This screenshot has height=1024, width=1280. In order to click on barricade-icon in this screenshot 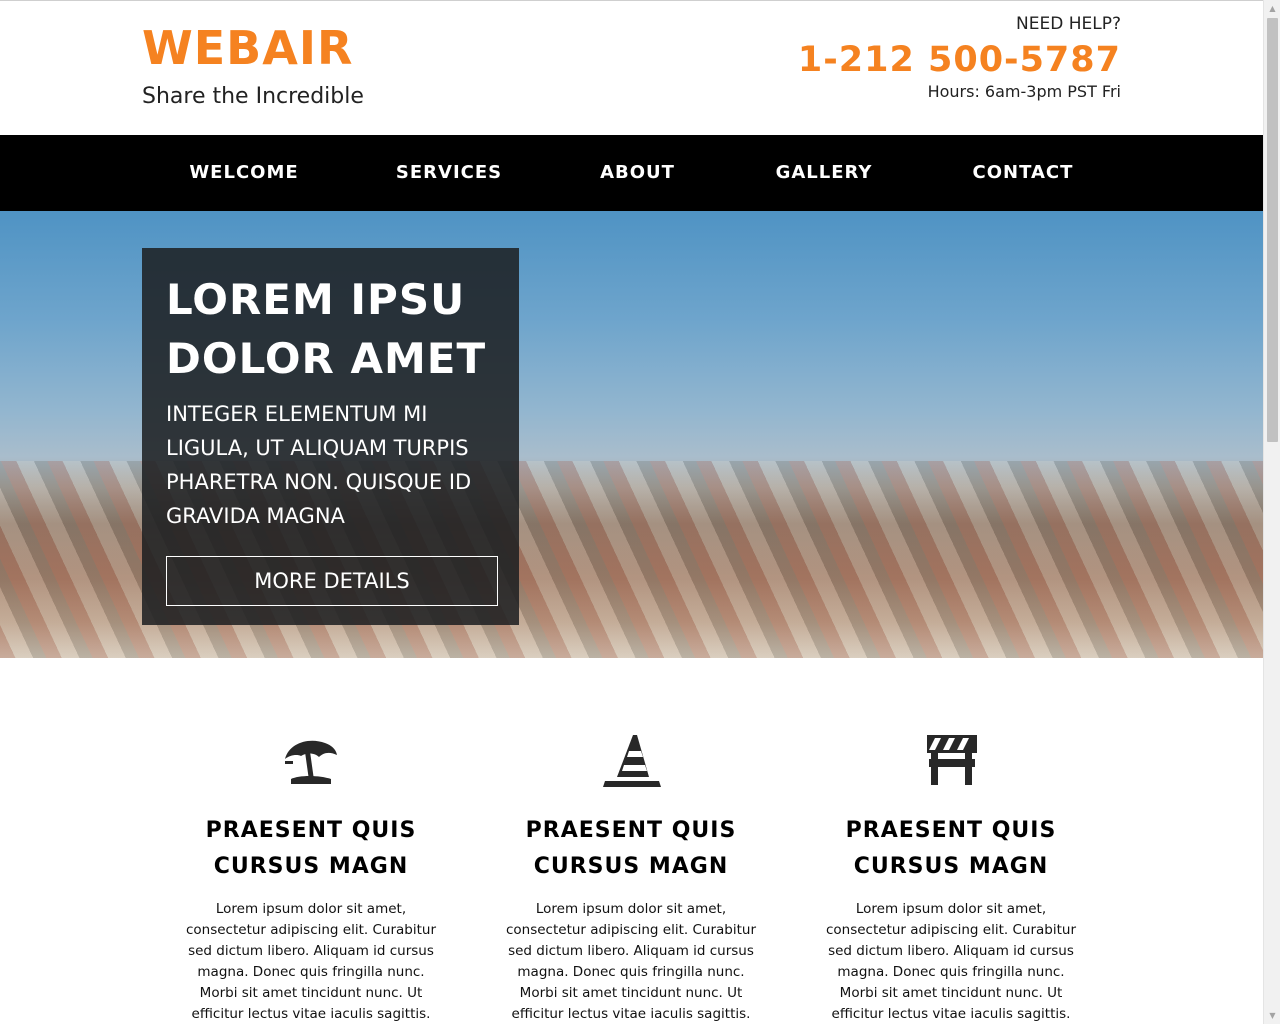, I will do `click(952, 760)`.